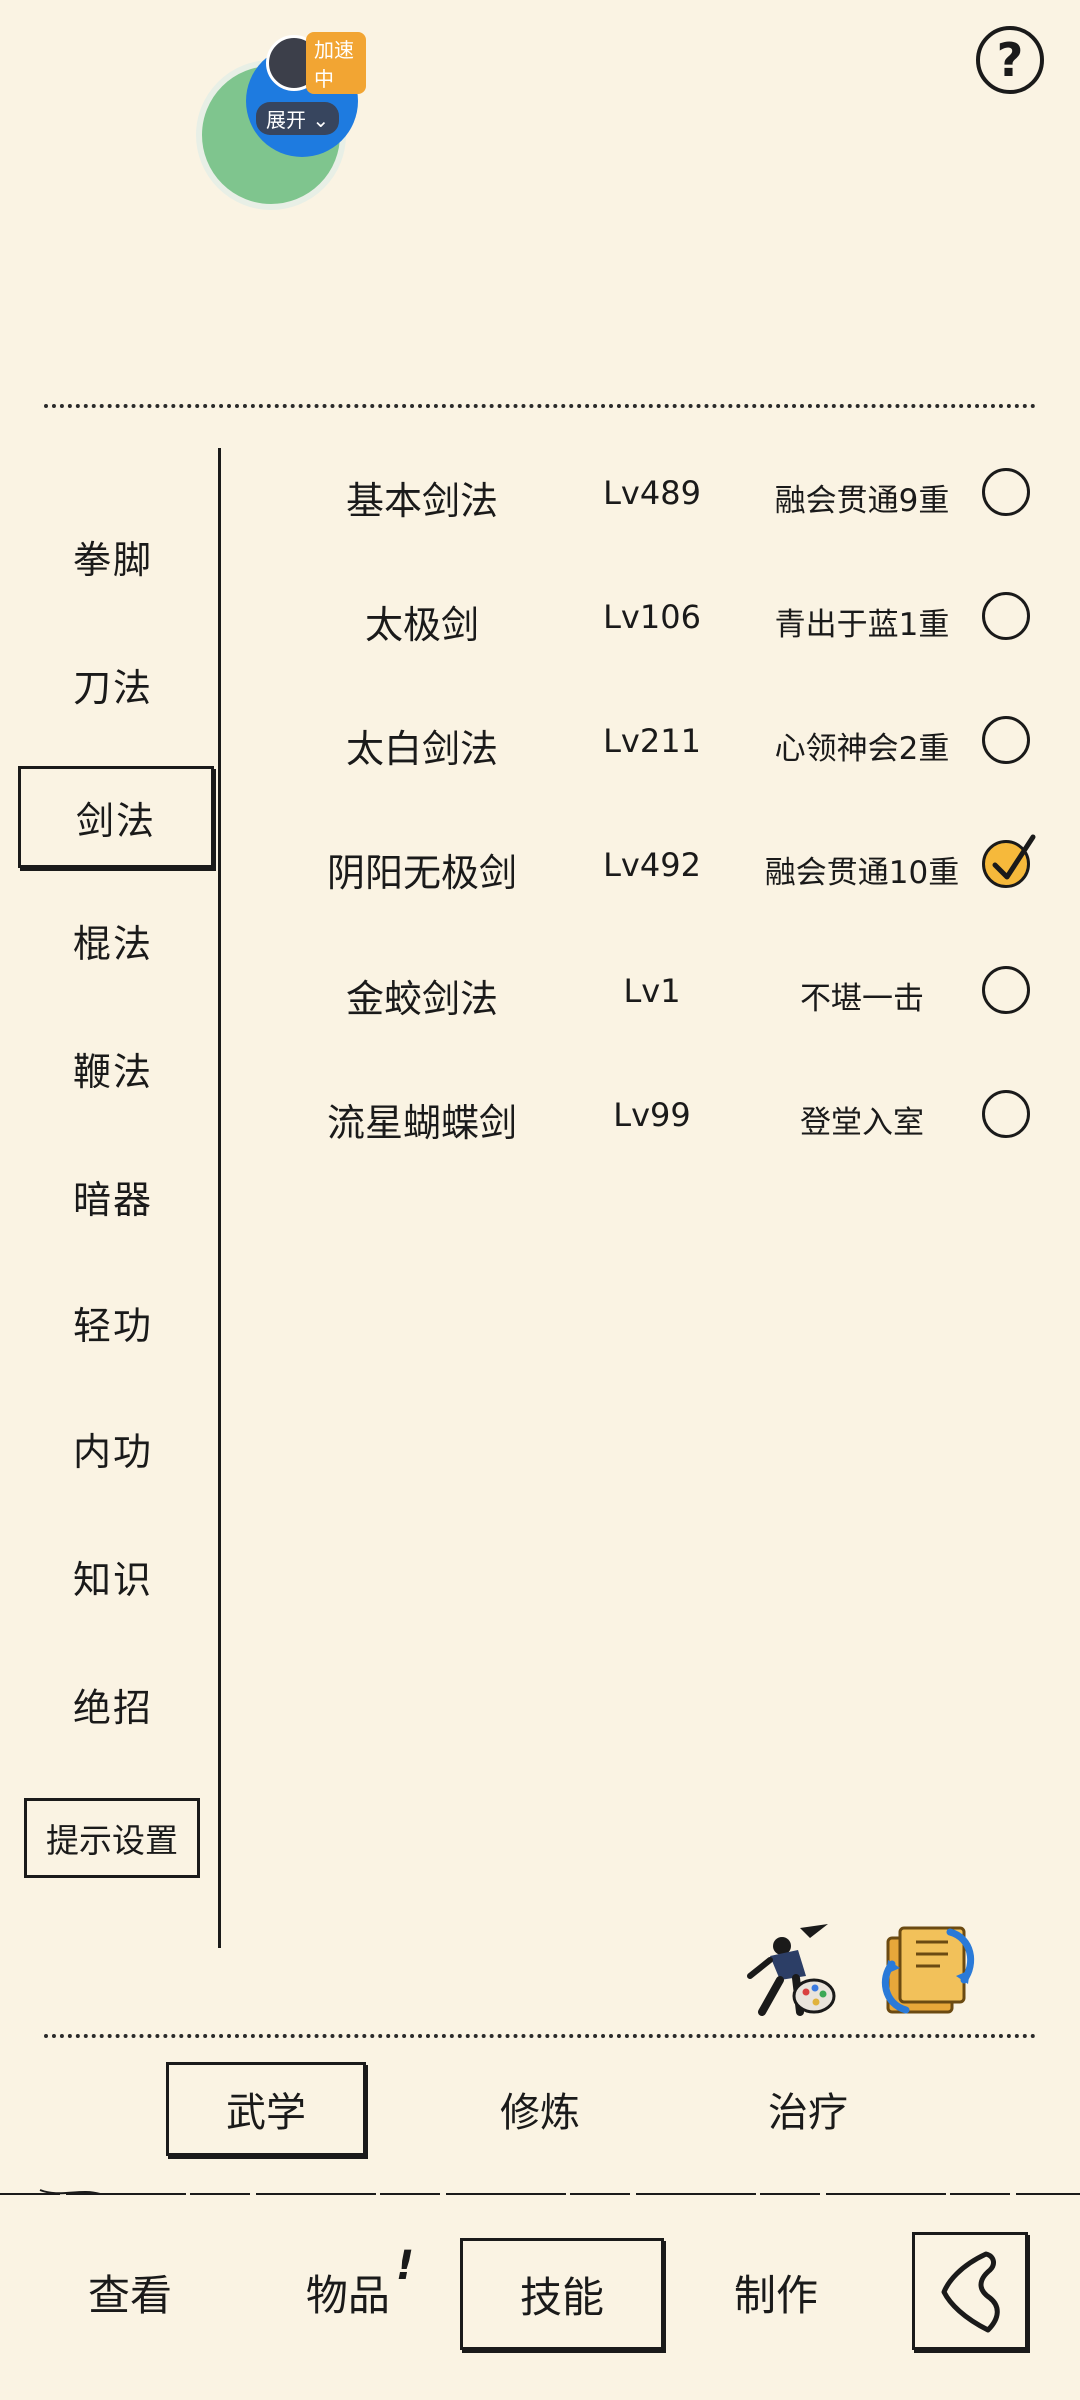 This screenshot has width=1080, height=2400. I want to click on skill-rank: 心领神会2重, so click(862, 749).